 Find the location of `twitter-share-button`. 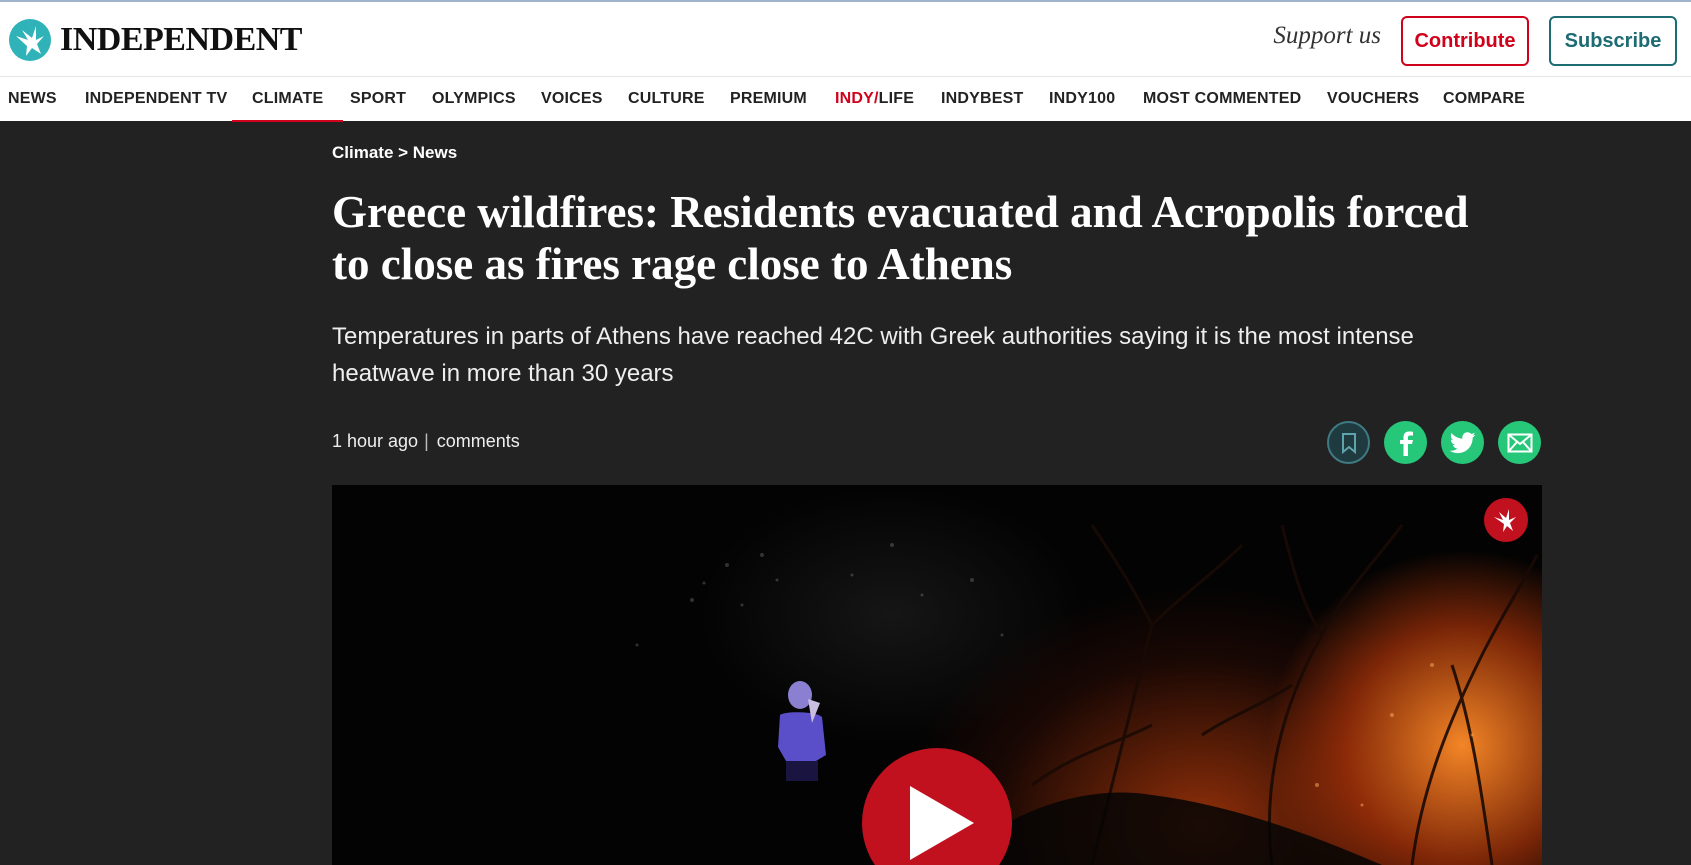

twitter-share-button is located at coordinates (1462, 442).